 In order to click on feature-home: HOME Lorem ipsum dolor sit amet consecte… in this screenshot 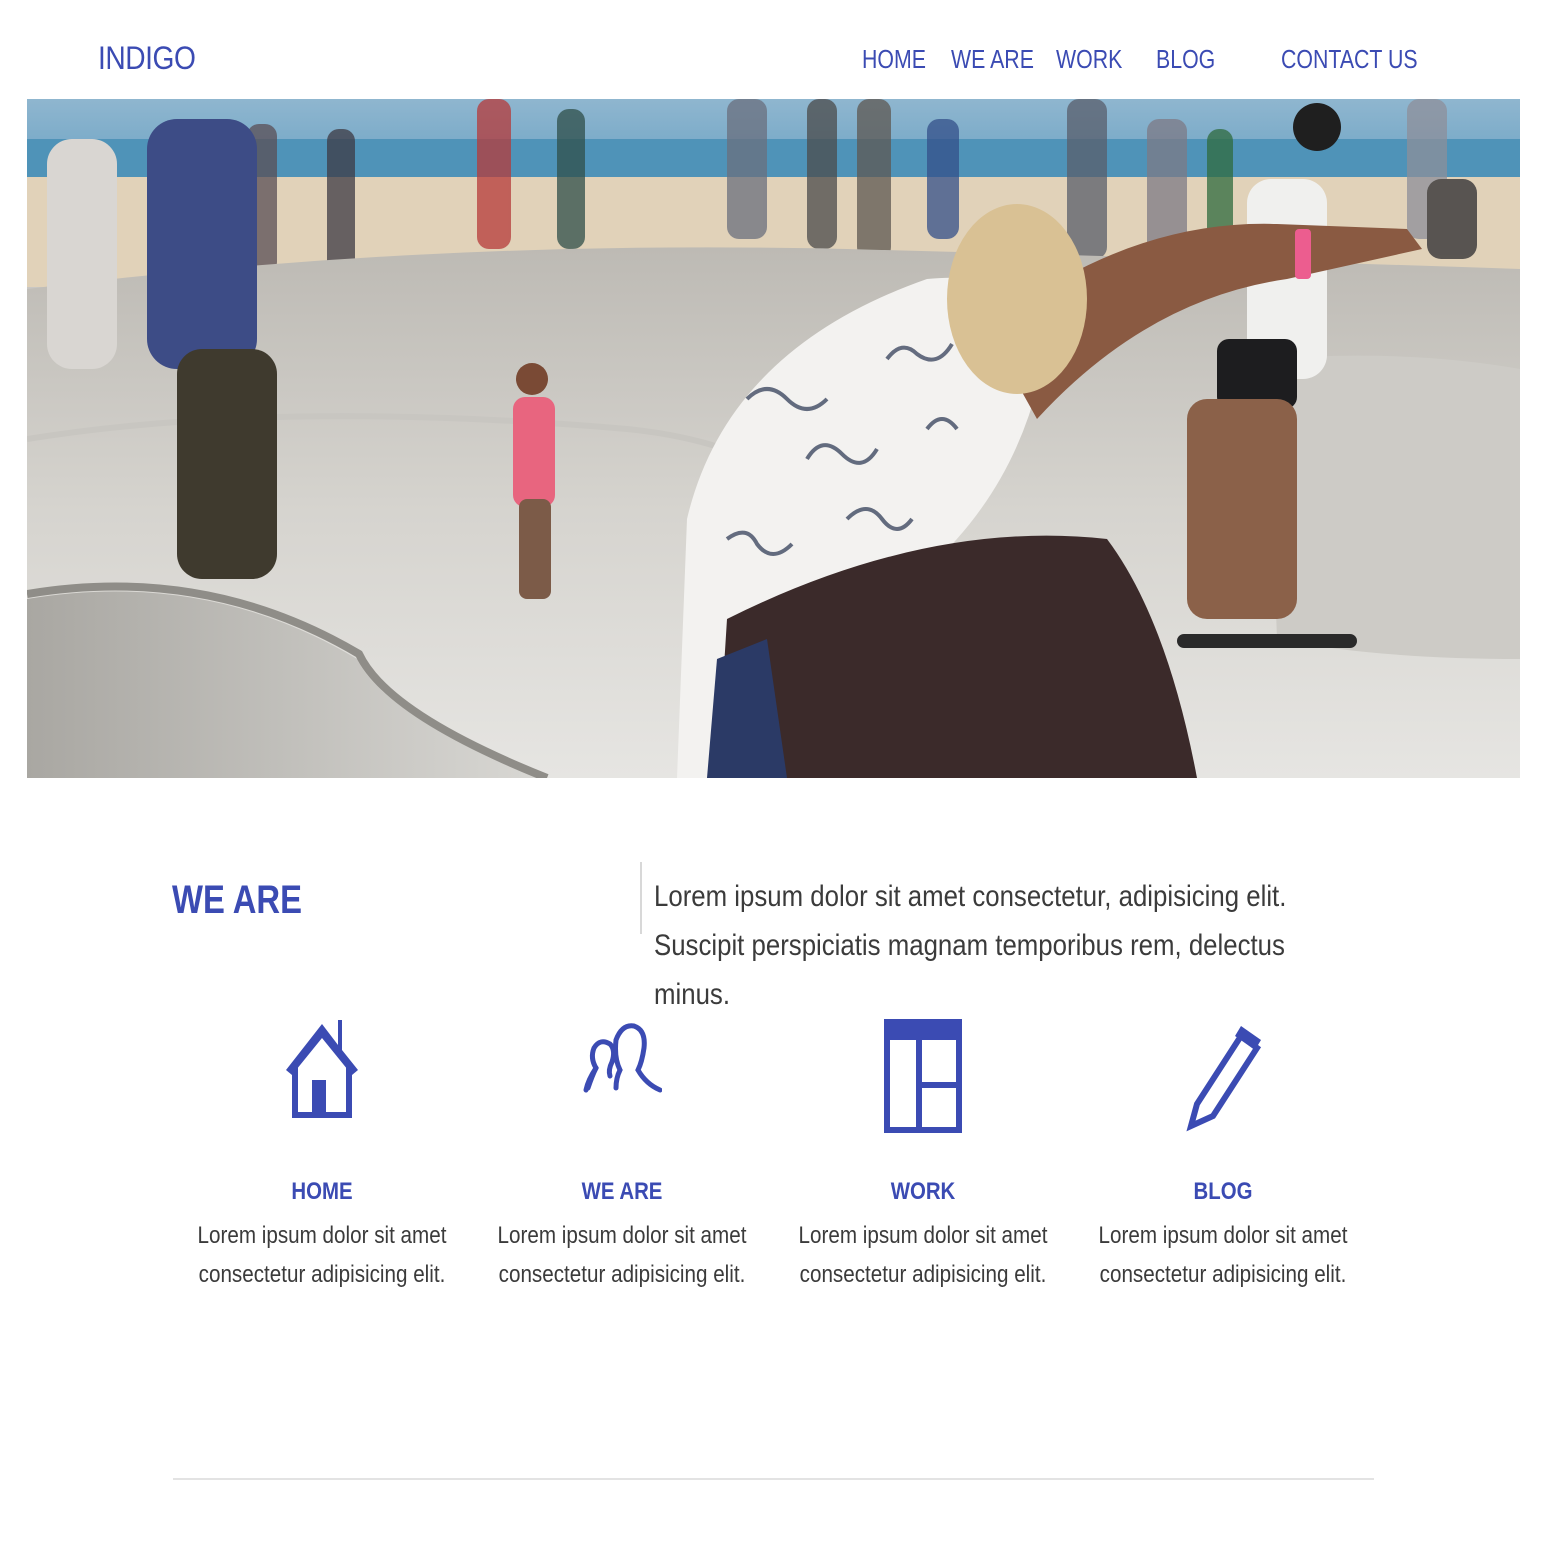, I will do `click(322, 1156)`.